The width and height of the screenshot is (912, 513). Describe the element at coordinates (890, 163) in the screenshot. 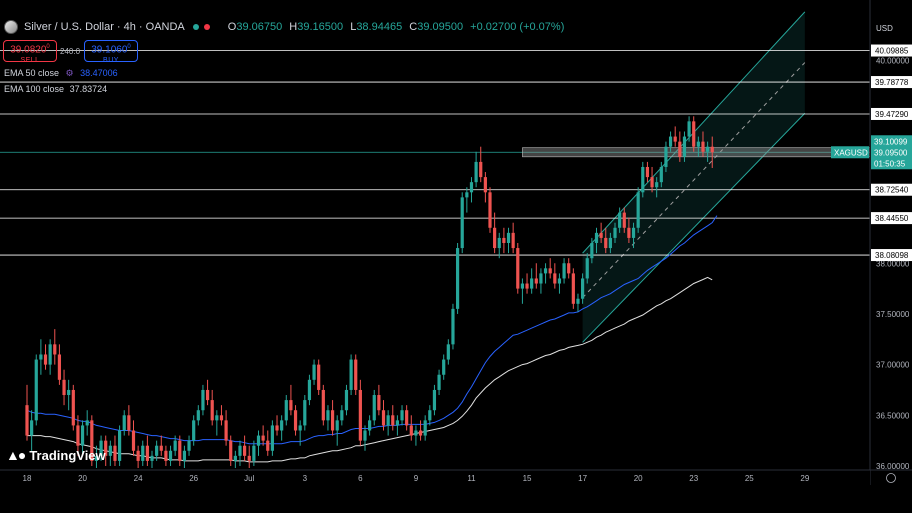

I see `countdown-tag: 01:50:35` at that location.